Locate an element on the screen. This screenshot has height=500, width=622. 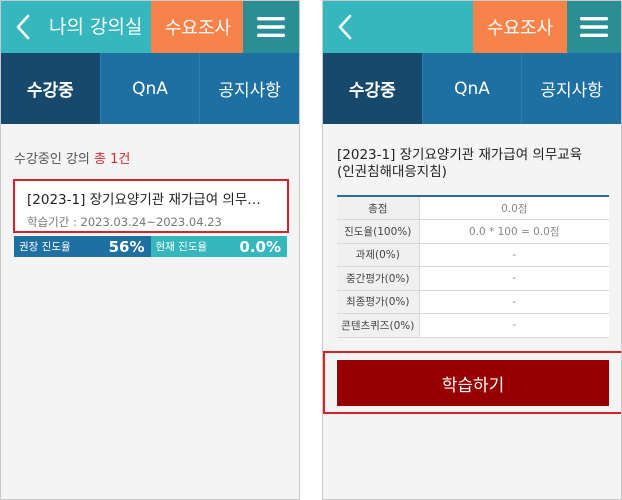
app-bar: 나의 강의실 수요조사 is located at coordinates (150, 27).